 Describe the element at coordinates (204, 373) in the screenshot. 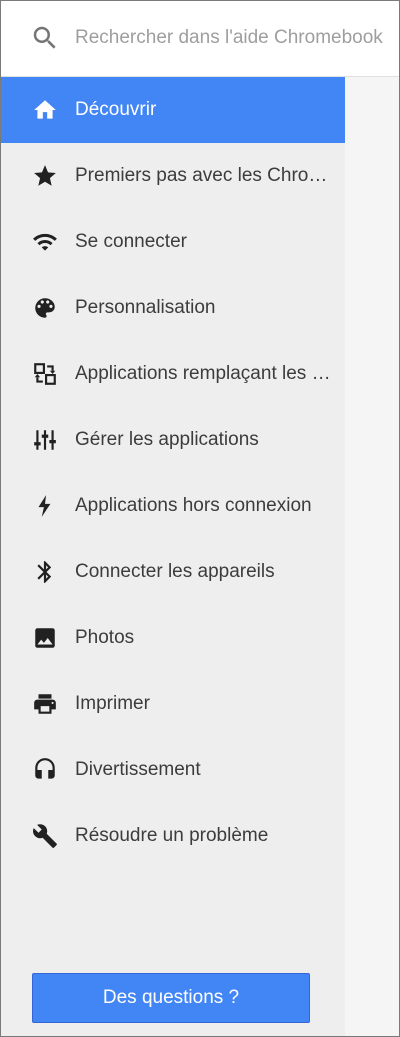

I see `sidebar-item-label: Applications remplaçant les logiciels` at that location.